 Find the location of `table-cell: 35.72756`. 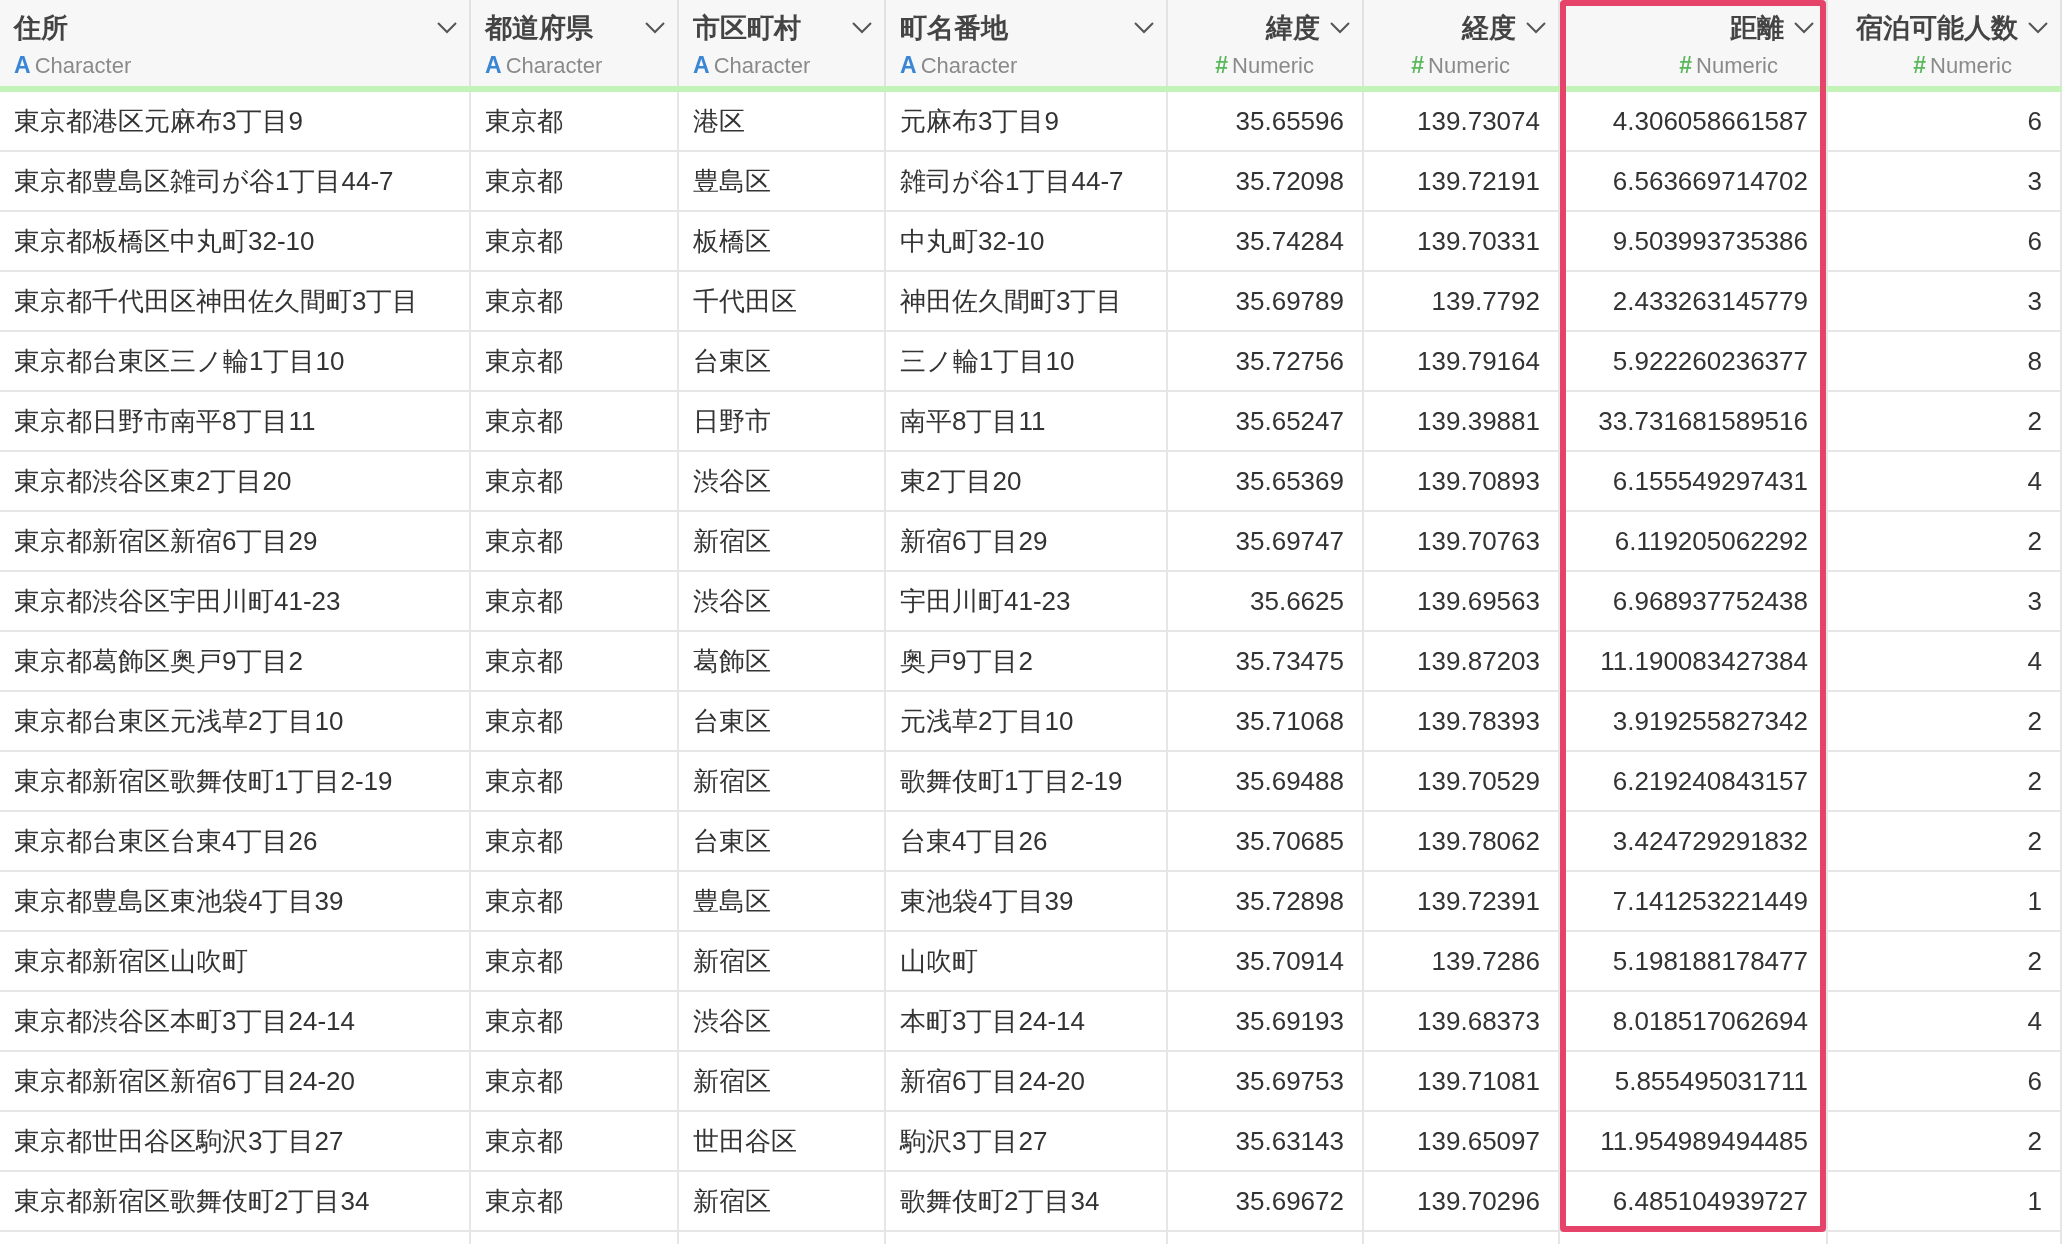

table-cell: 35.72756 is located at coordinates (1266, 362).